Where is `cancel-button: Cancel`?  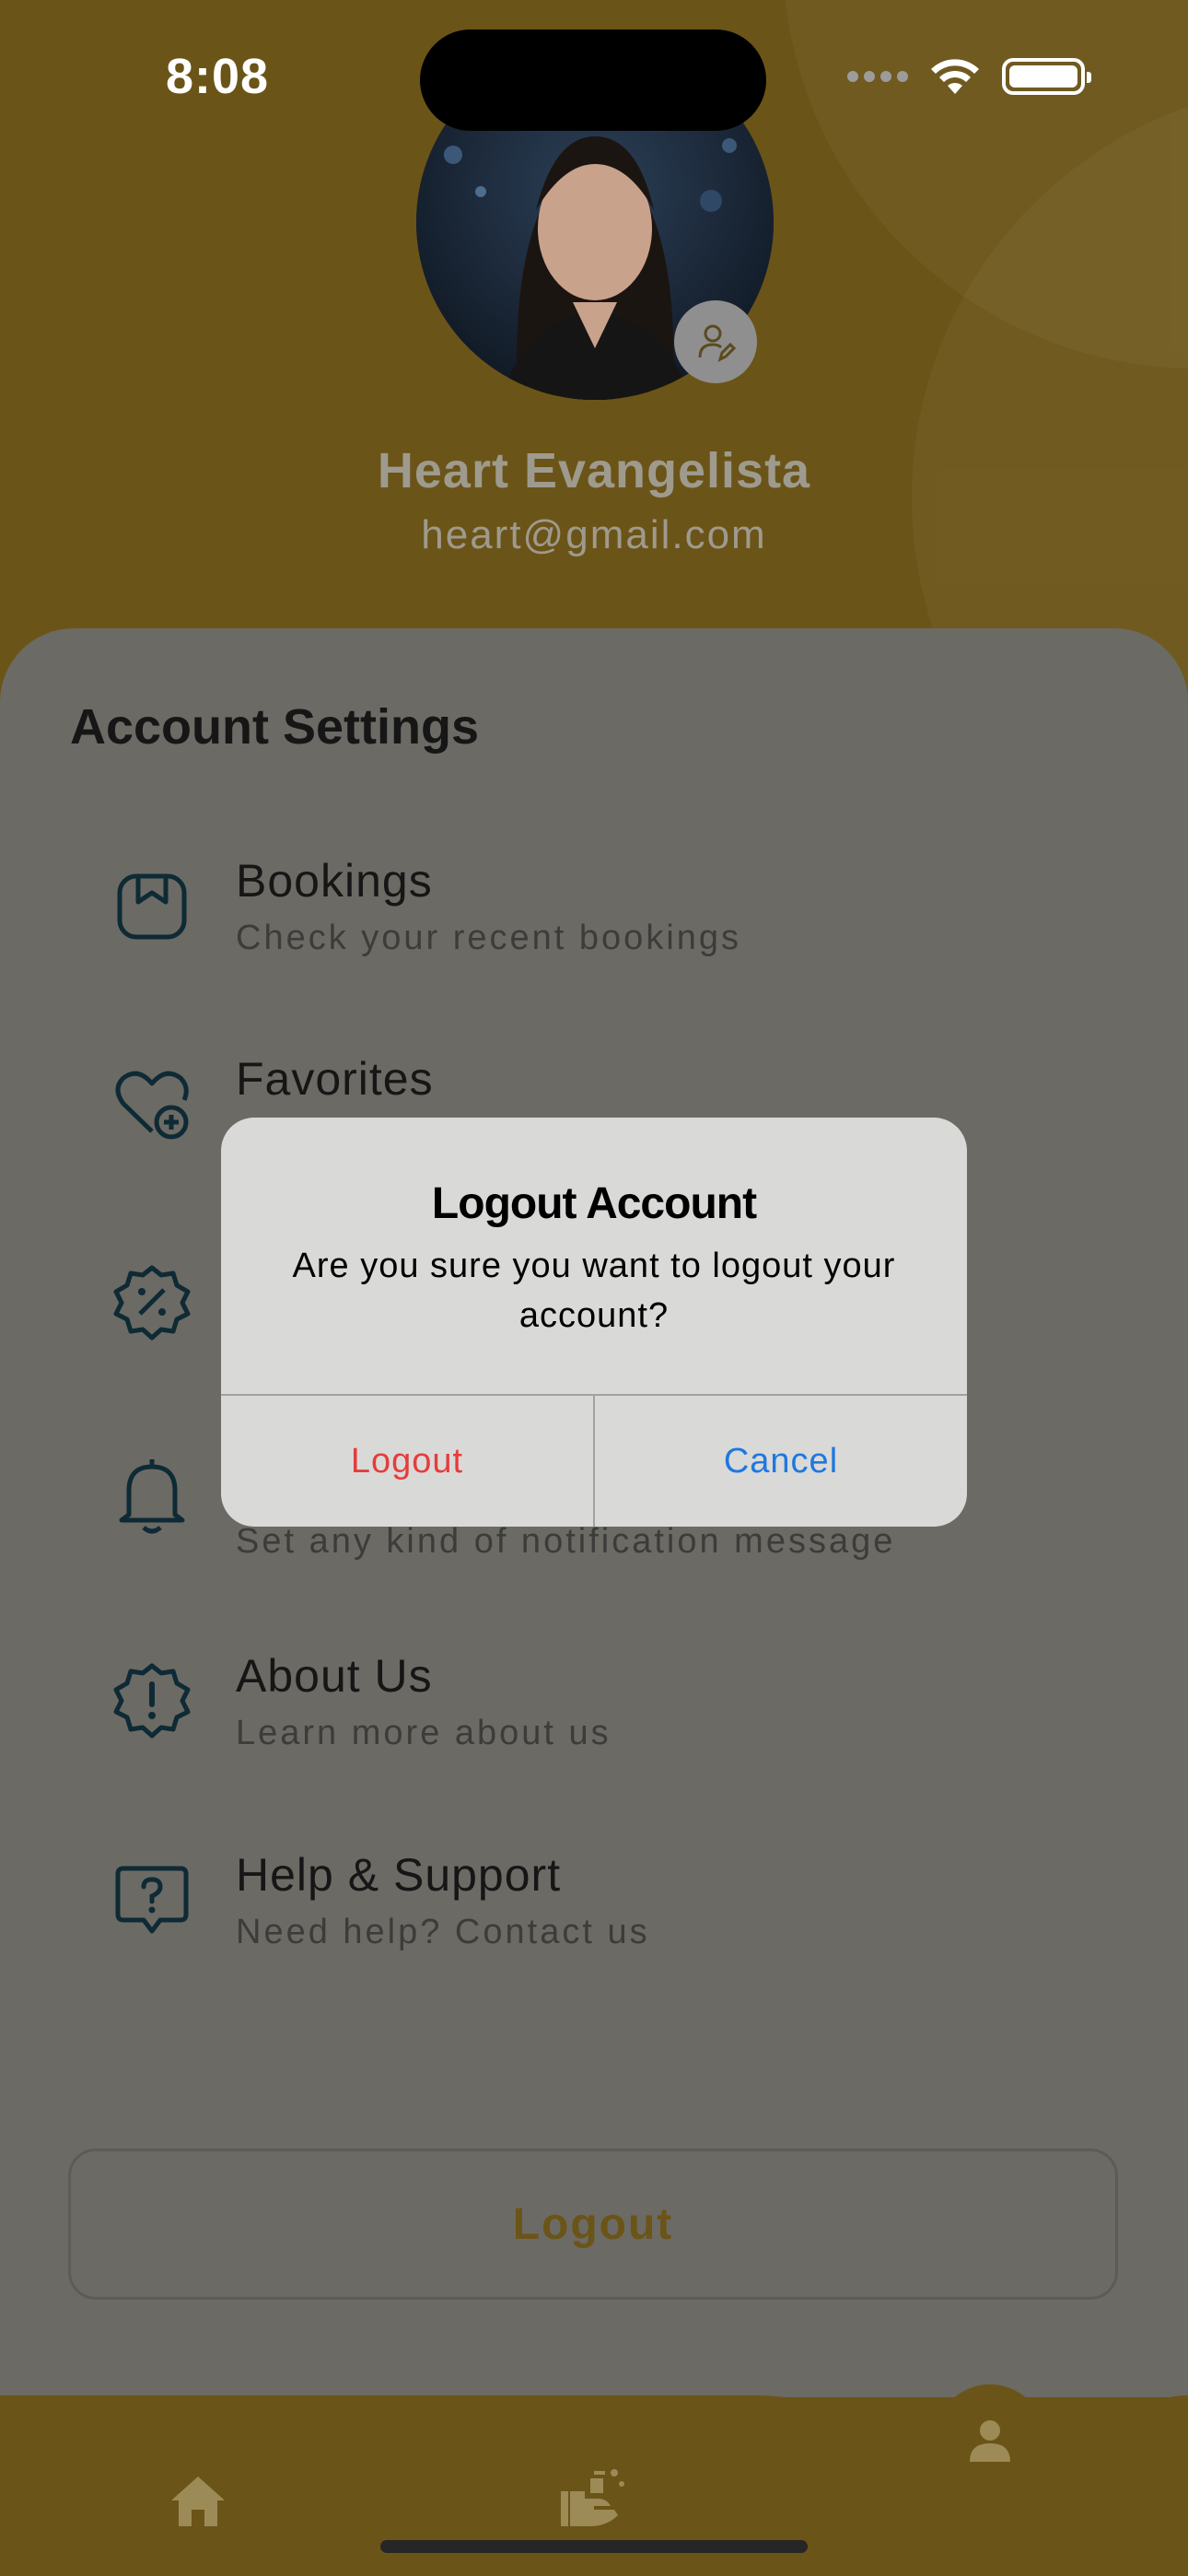
cancel-button: Cancel is located at coordinates (781, 1461).